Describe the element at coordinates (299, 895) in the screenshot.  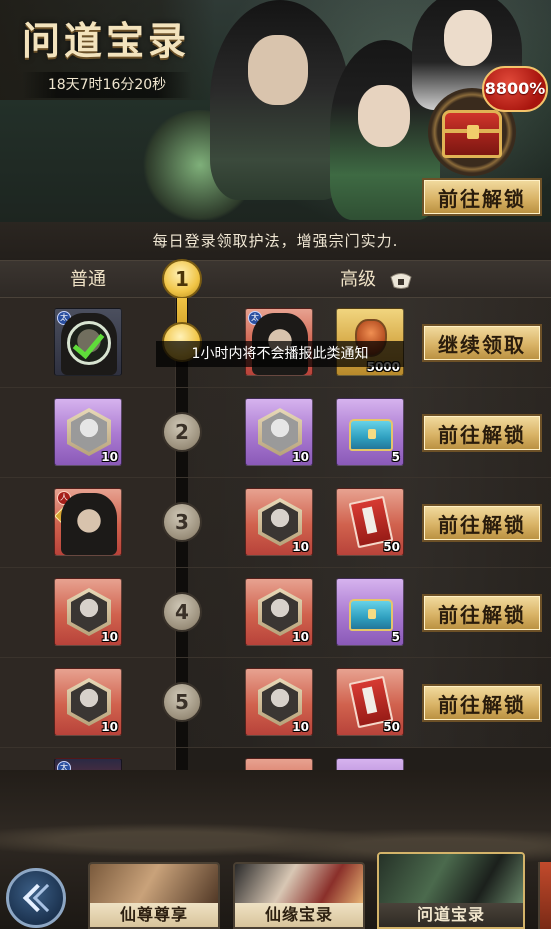
I see `tab-xianyuan-record: 仙缘宝录` at that location.